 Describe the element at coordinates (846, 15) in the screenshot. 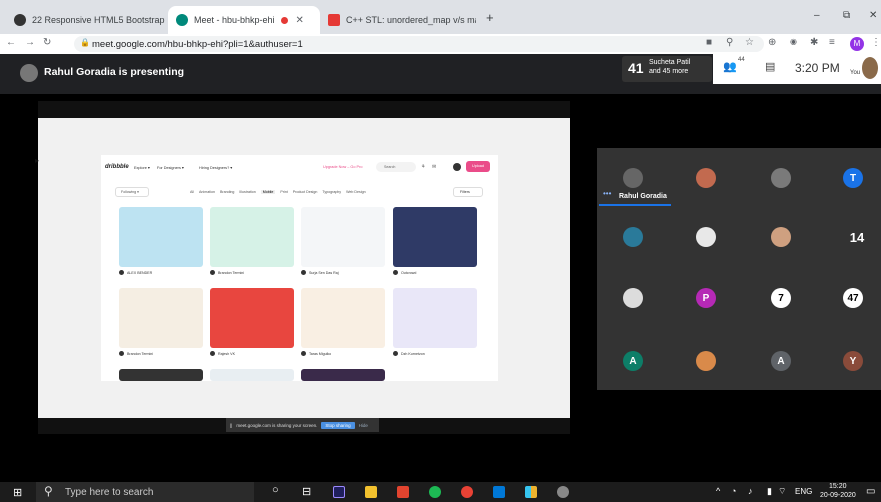

I see `restore-button: ⧉` at that location.